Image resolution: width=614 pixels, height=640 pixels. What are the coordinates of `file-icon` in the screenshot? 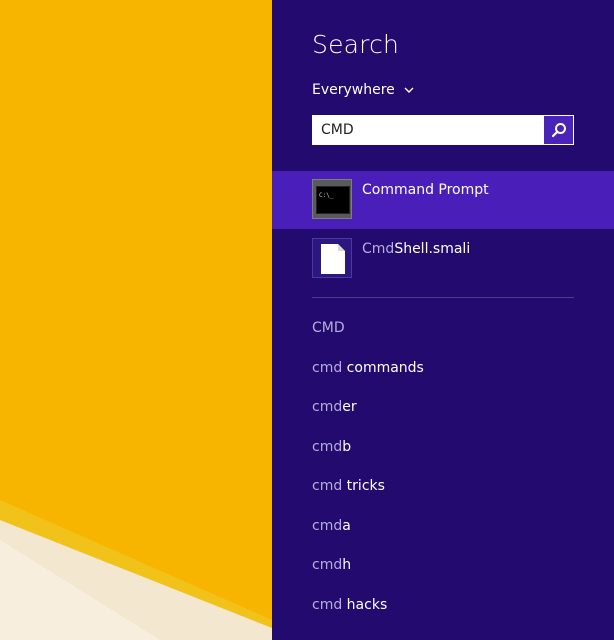 It's located at (332, 258).